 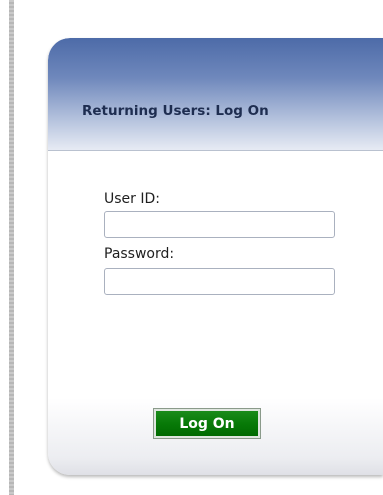 What do you see at coordinates (132, 199) in the screenshot?
I see `user-id-label: User ID:` at bounding box center [132, 199].